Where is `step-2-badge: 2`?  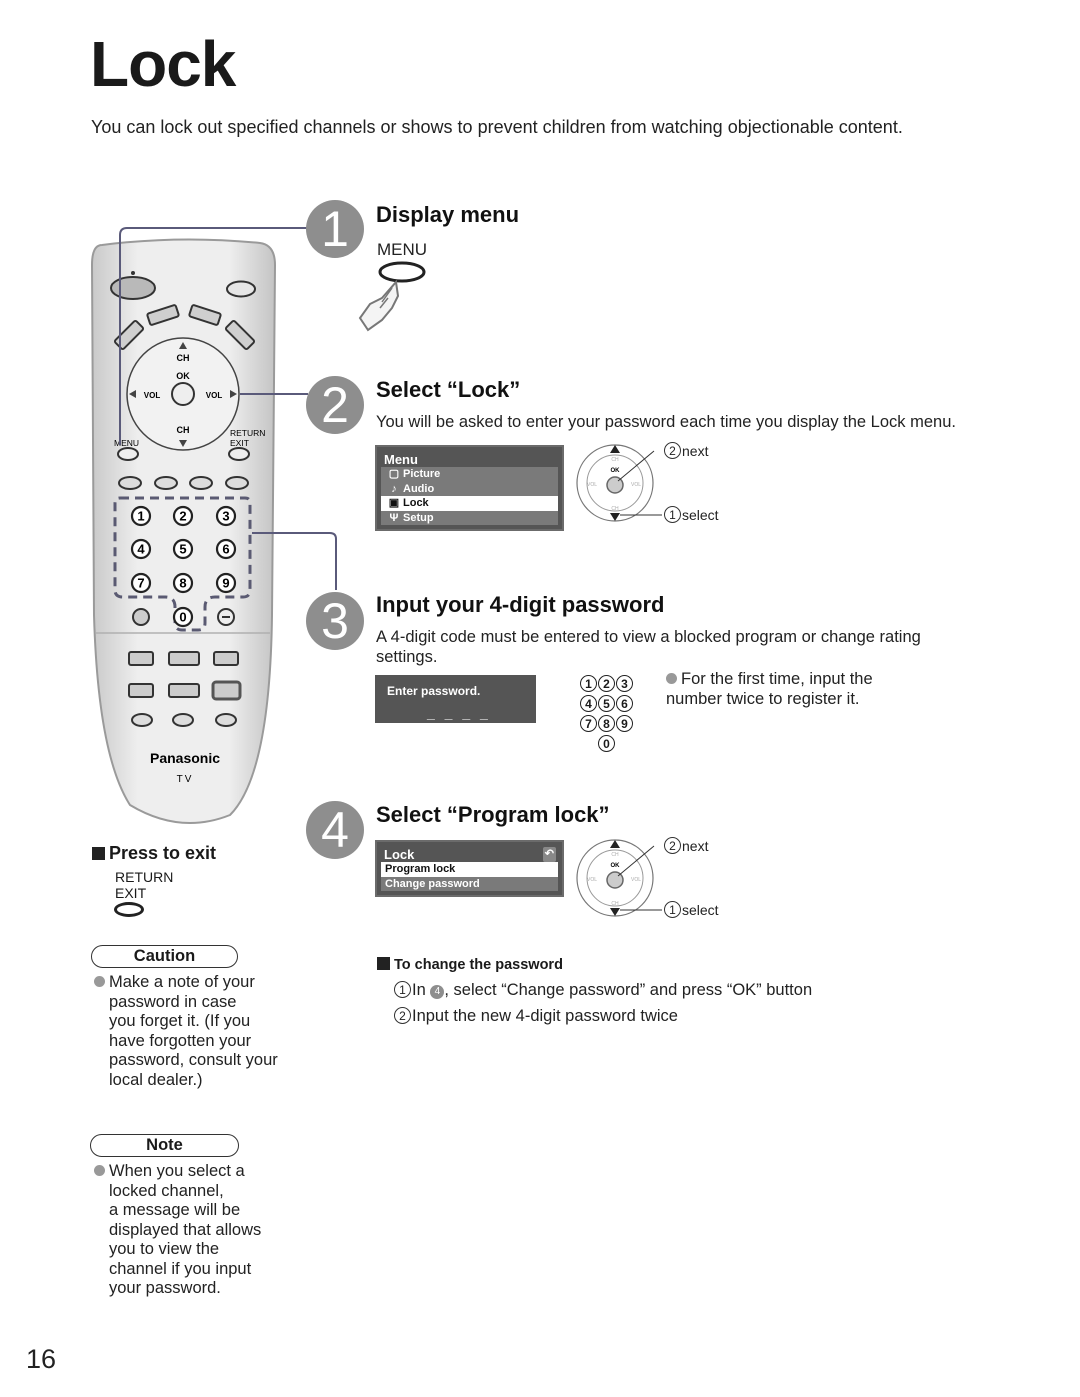 step-2-badge: 2 is located at coordinates (335, 405).